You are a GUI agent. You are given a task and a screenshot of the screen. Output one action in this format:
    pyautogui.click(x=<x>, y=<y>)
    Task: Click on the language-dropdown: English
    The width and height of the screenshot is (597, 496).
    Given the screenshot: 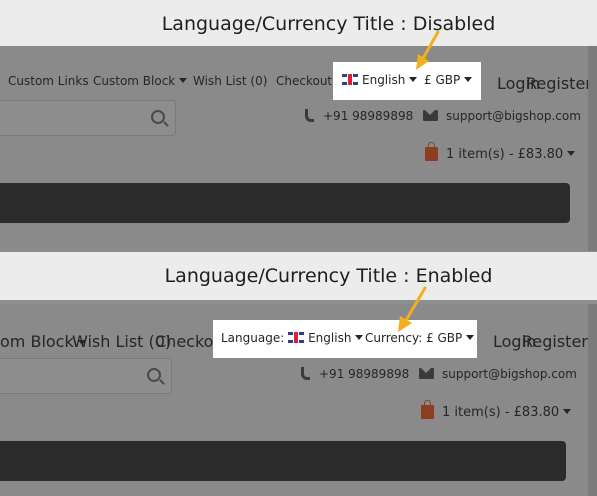 What is the action you would take?
    pyautogui.click(x=380, y=80)
    